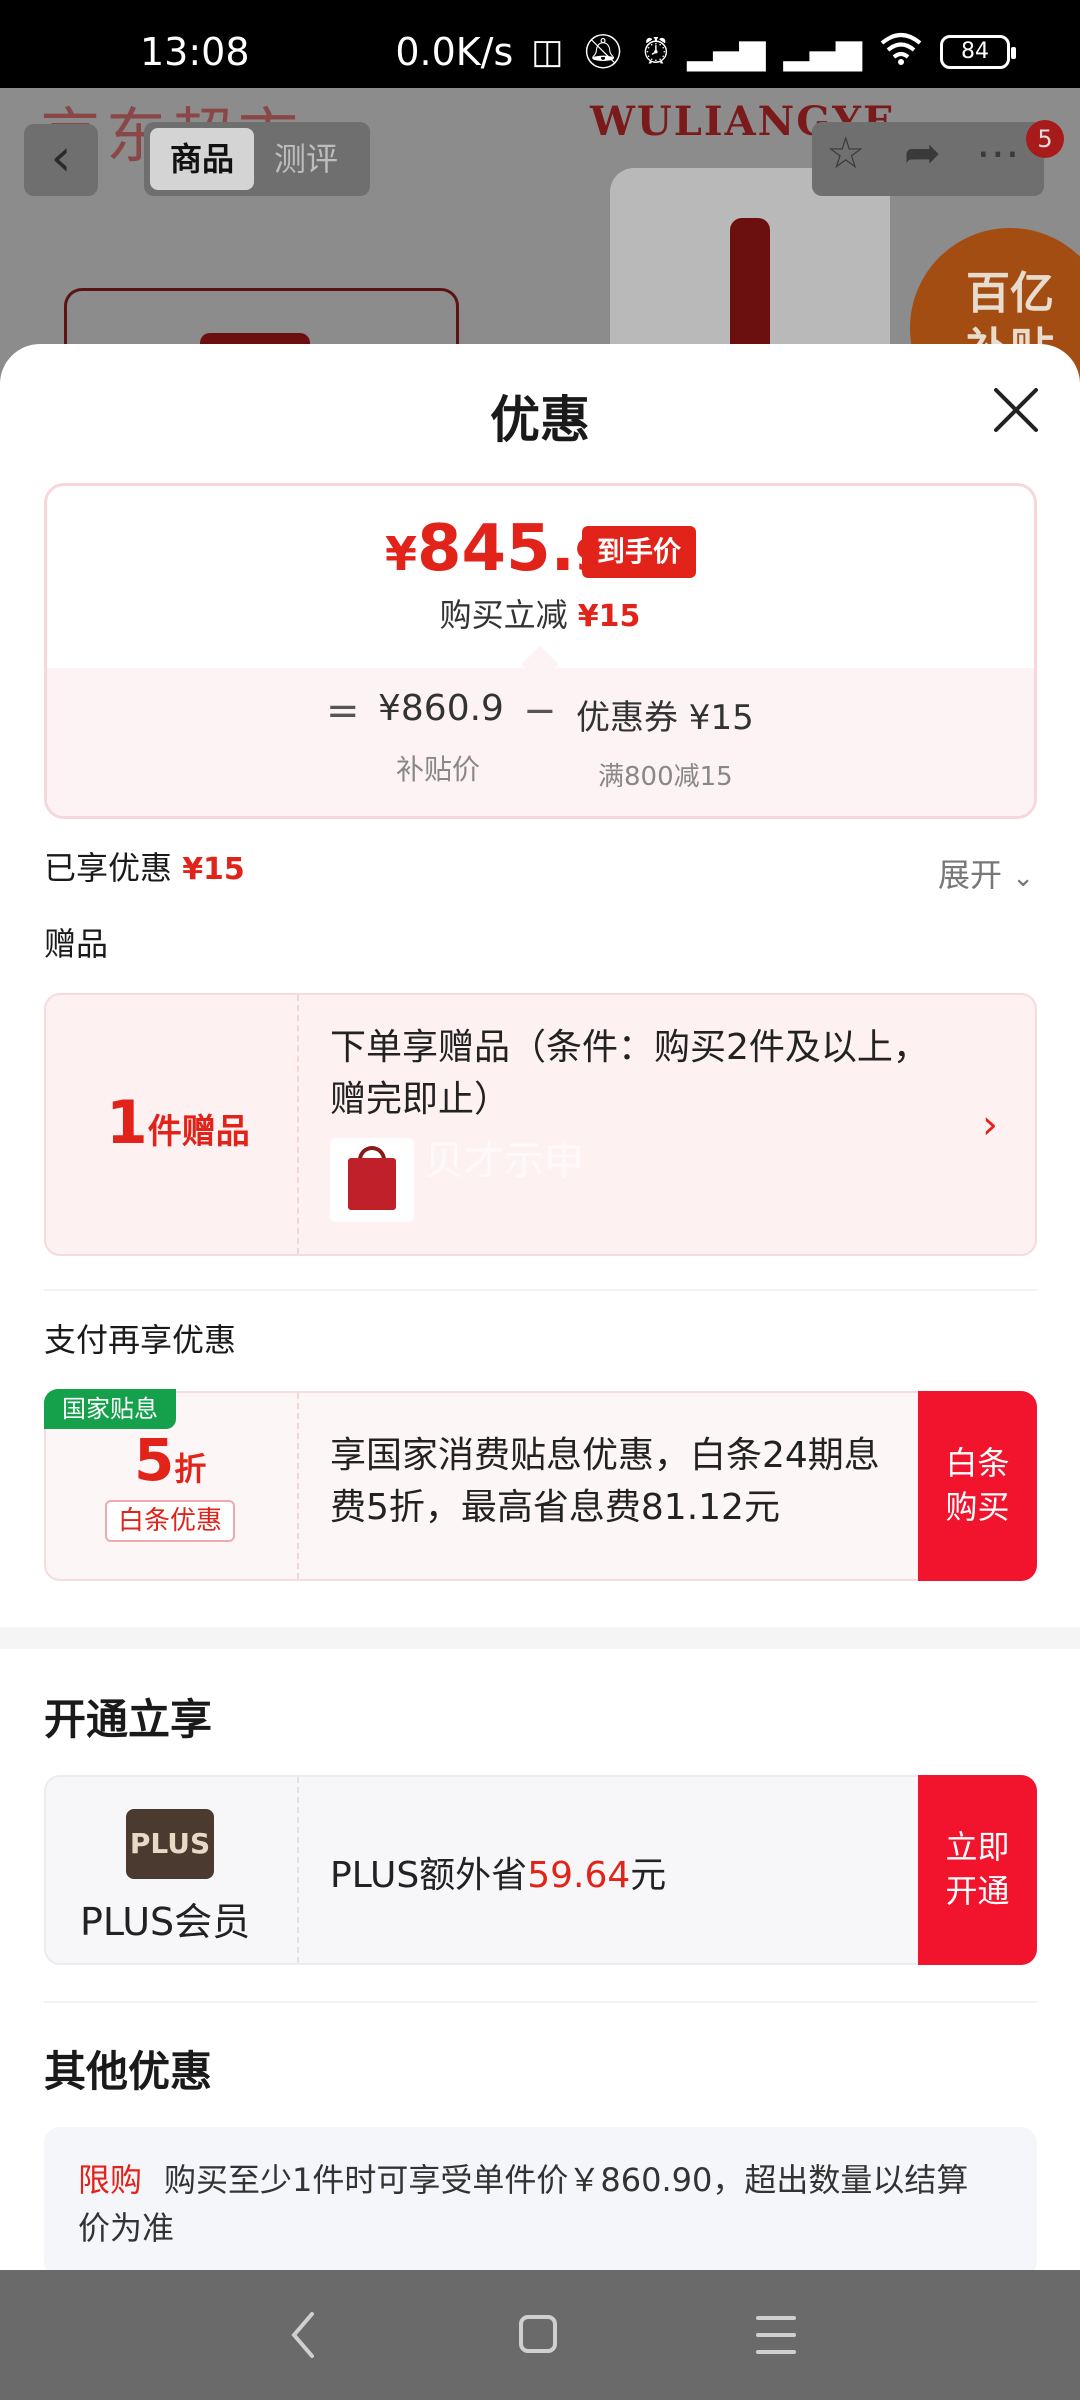 This screenshot has width=1080, height=2400. I want to click on plus-offer-text: PLUS额外省59.64元, so click(498, 1875).